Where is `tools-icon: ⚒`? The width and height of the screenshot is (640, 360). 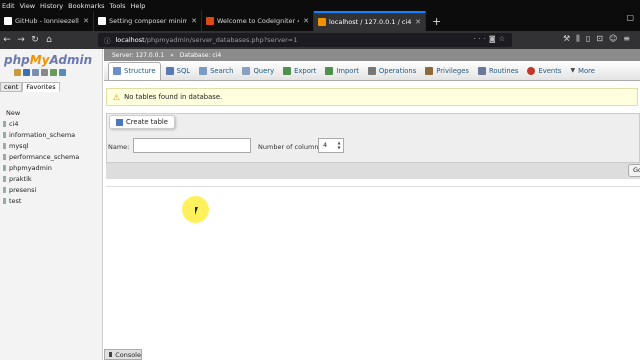
tools-icon: ⚒ is located at coordinates (569, 38).